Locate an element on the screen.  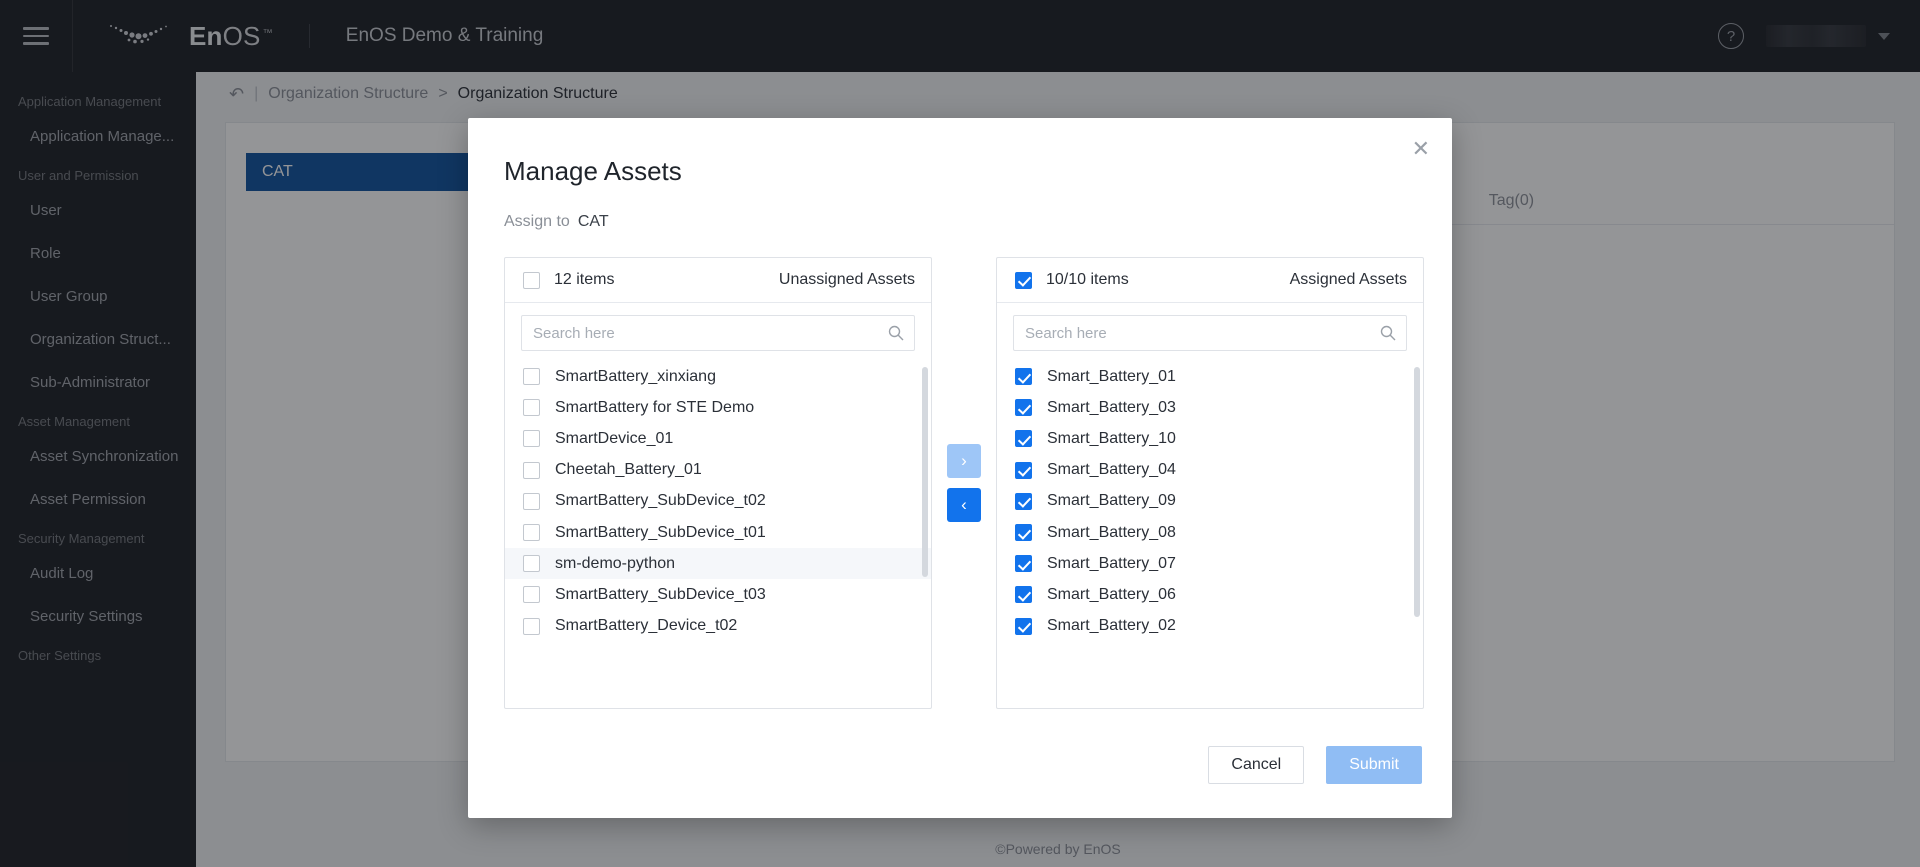
item-label: Cheetah_Battery_01 is located at coordinates (628, 470).